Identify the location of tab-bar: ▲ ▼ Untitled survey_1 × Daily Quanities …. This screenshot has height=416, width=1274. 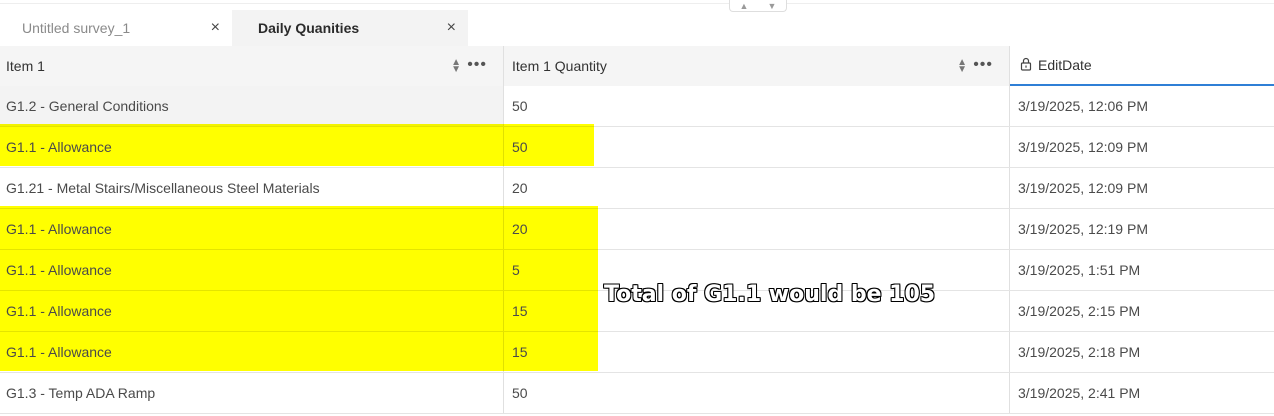
(637, 23).